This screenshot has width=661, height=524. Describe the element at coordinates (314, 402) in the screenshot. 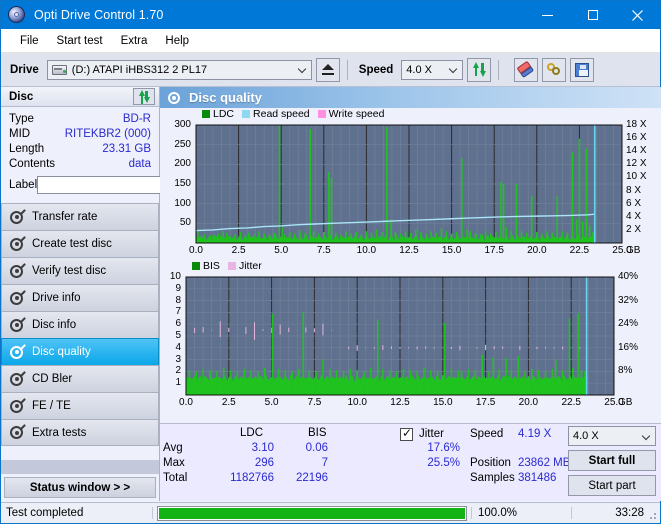

I see `x-axis-tick: 7.5` at that location.